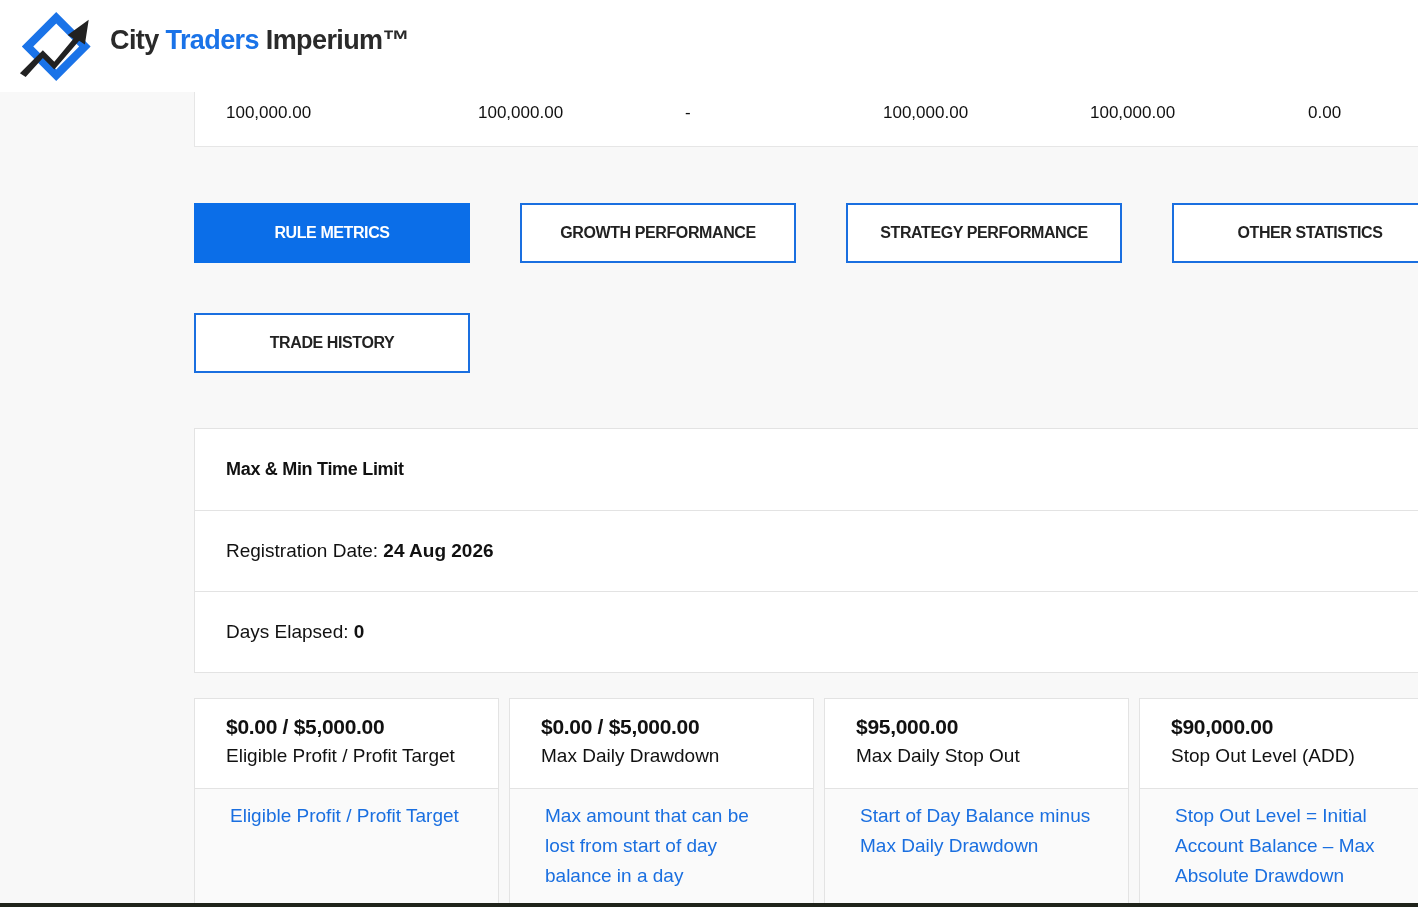  What do you see at coordinates (332, 343) in the screenshot?
I see `tab: TRADE HISTORY` at bounding box center [332, 343].